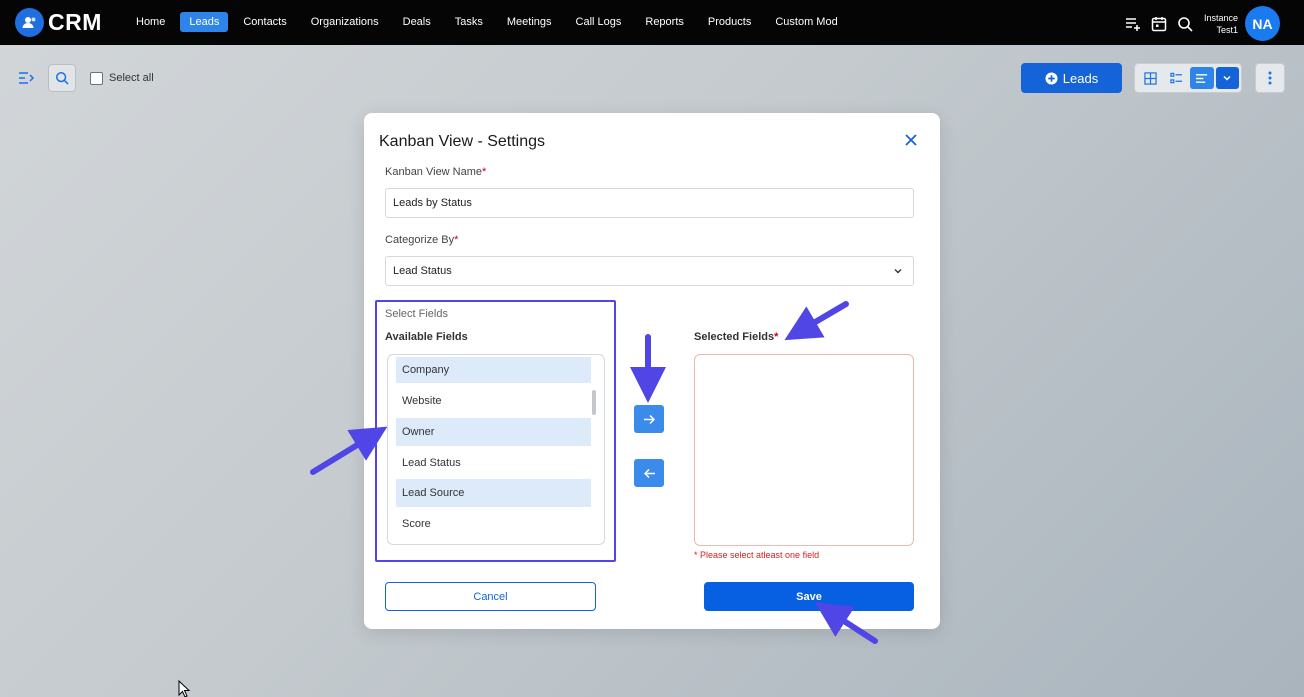 The width and height of the screenshot is (1304, 697). Describe the element at coordinates (422, 240) in the screenshot. I see `categorize-label: Categorize By*` at that location.